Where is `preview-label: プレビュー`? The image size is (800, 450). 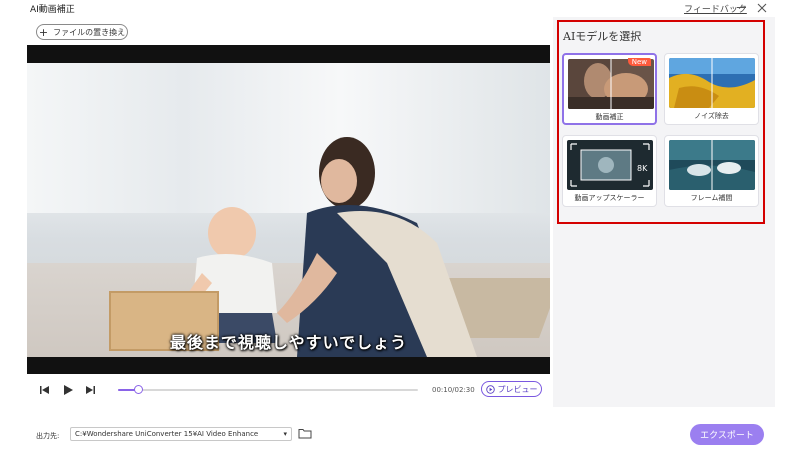
preview-label: プレビュー is located at coordinates (517, 389).